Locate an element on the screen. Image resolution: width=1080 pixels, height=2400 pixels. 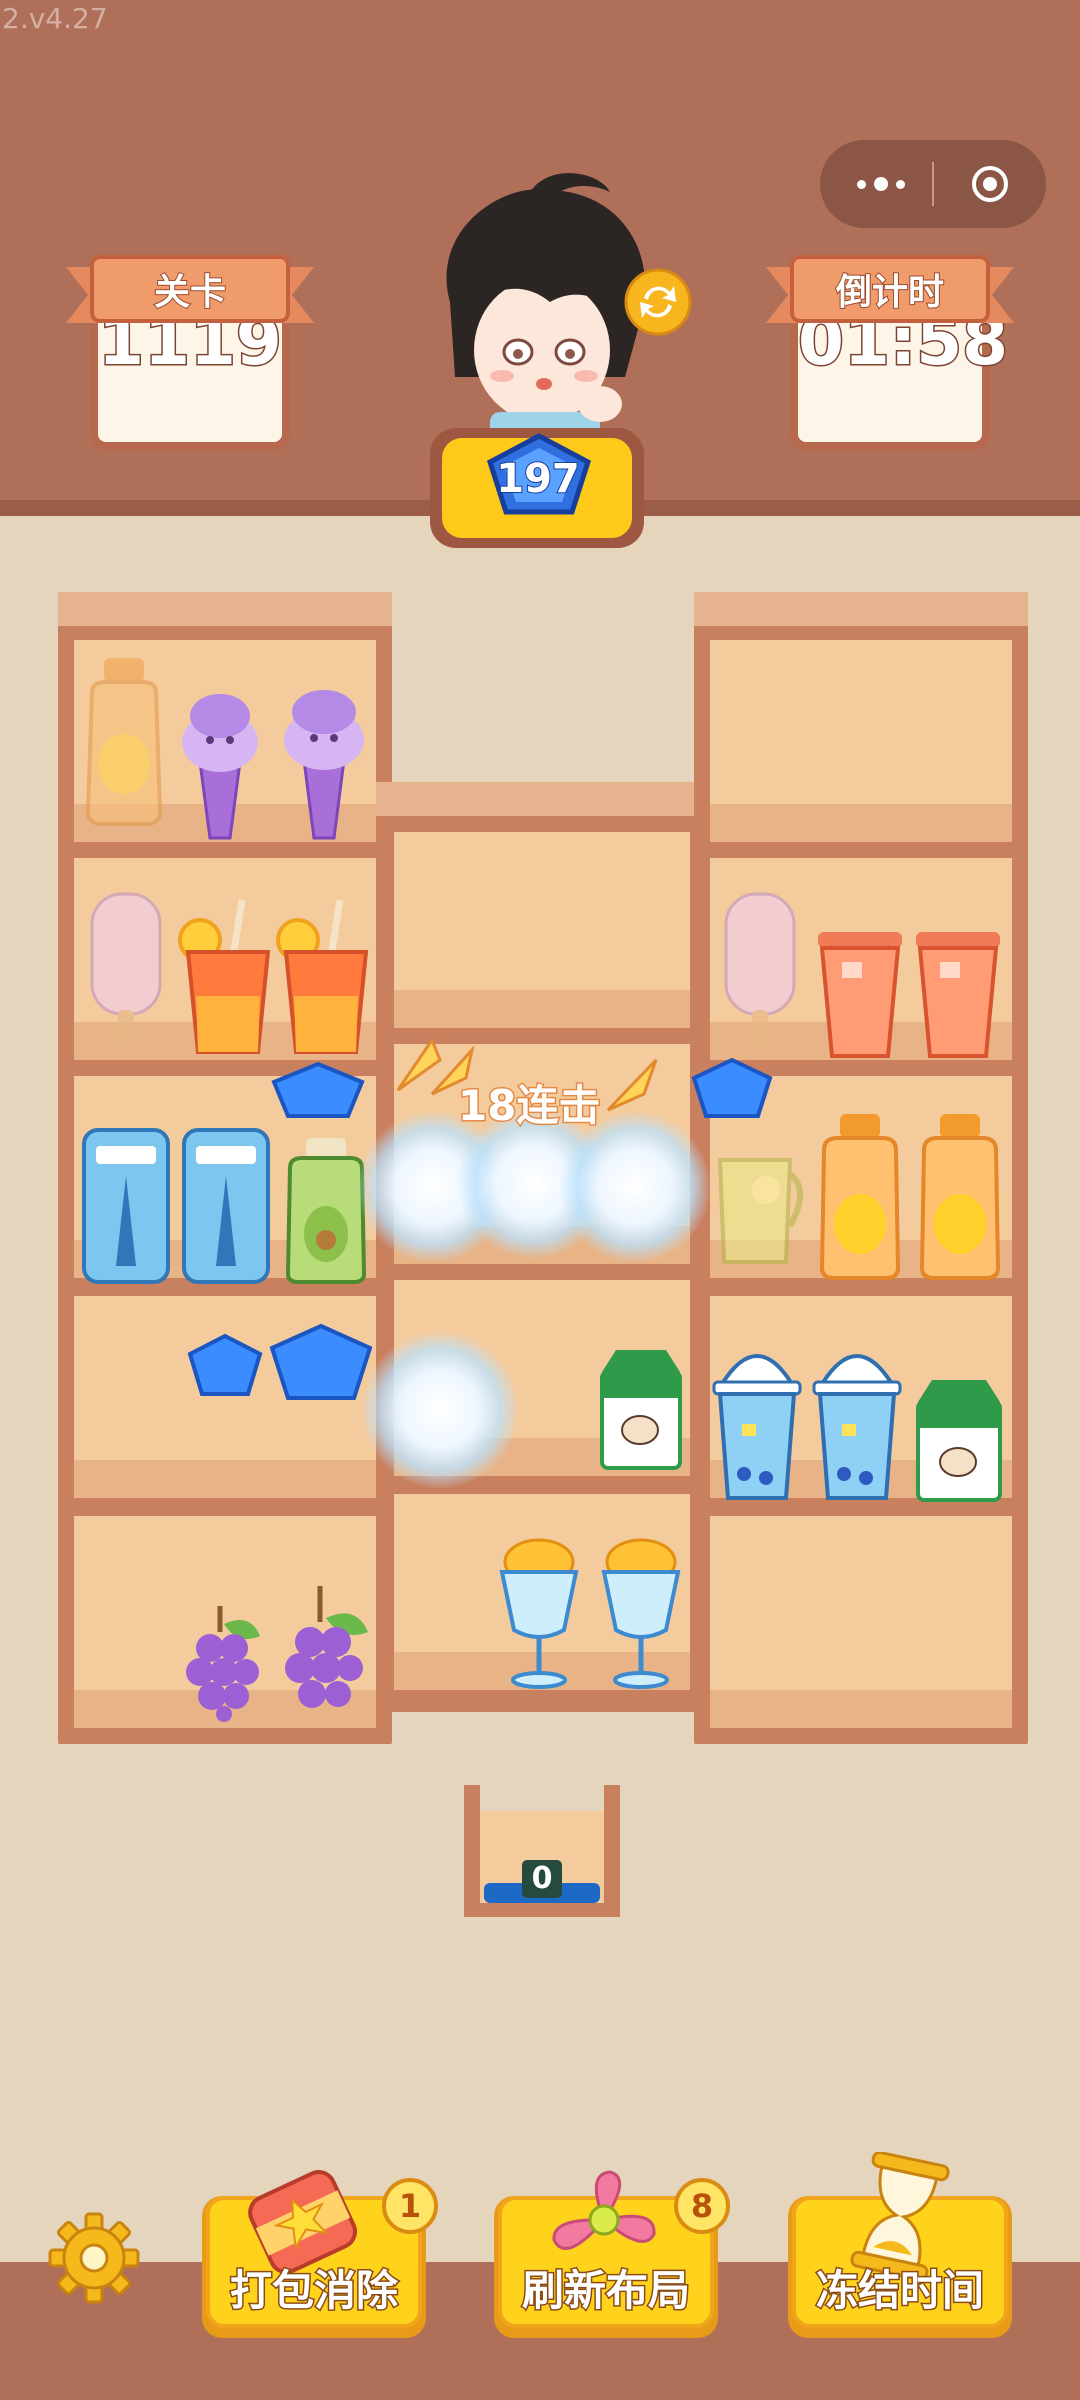
timer-ribbon: 倒计时 is located at coordinates (878, 295).